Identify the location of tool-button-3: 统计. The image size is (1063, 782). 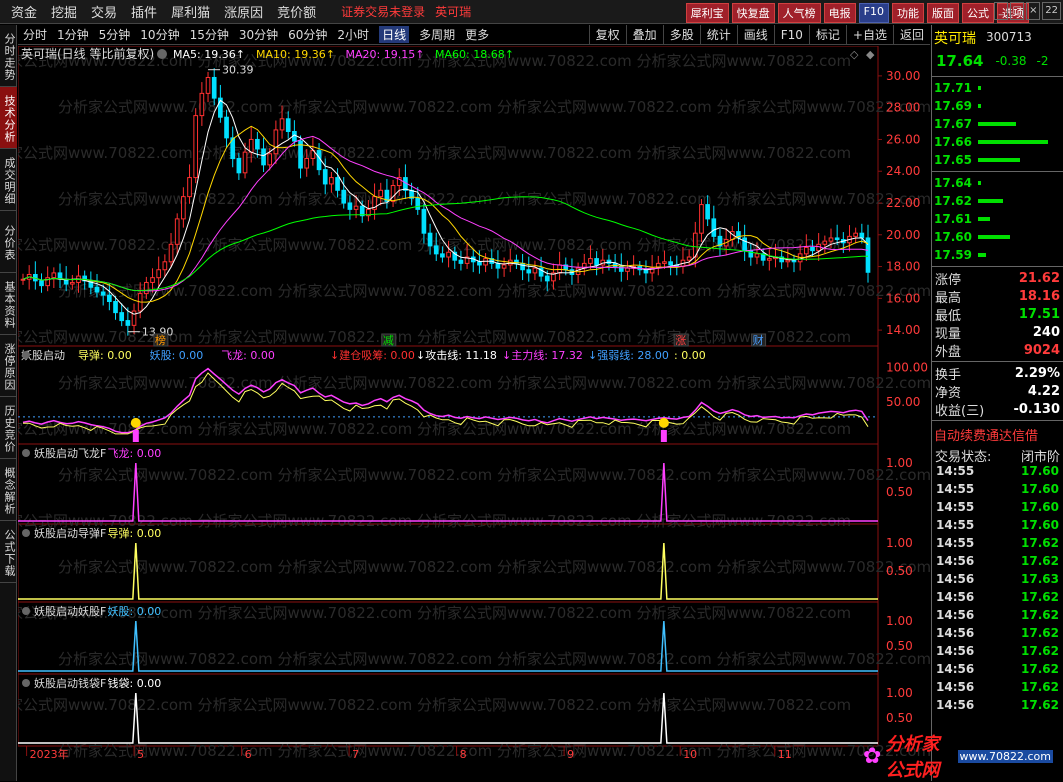
(718, 35).